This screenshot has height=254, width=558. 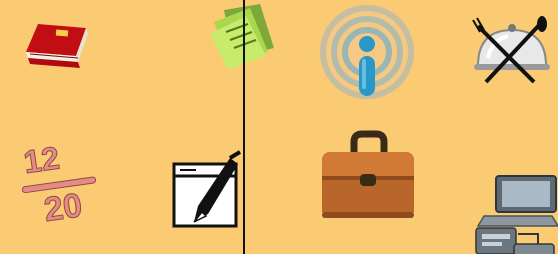 I want to click on info-wifi-icon, so click(x=367, y=52).